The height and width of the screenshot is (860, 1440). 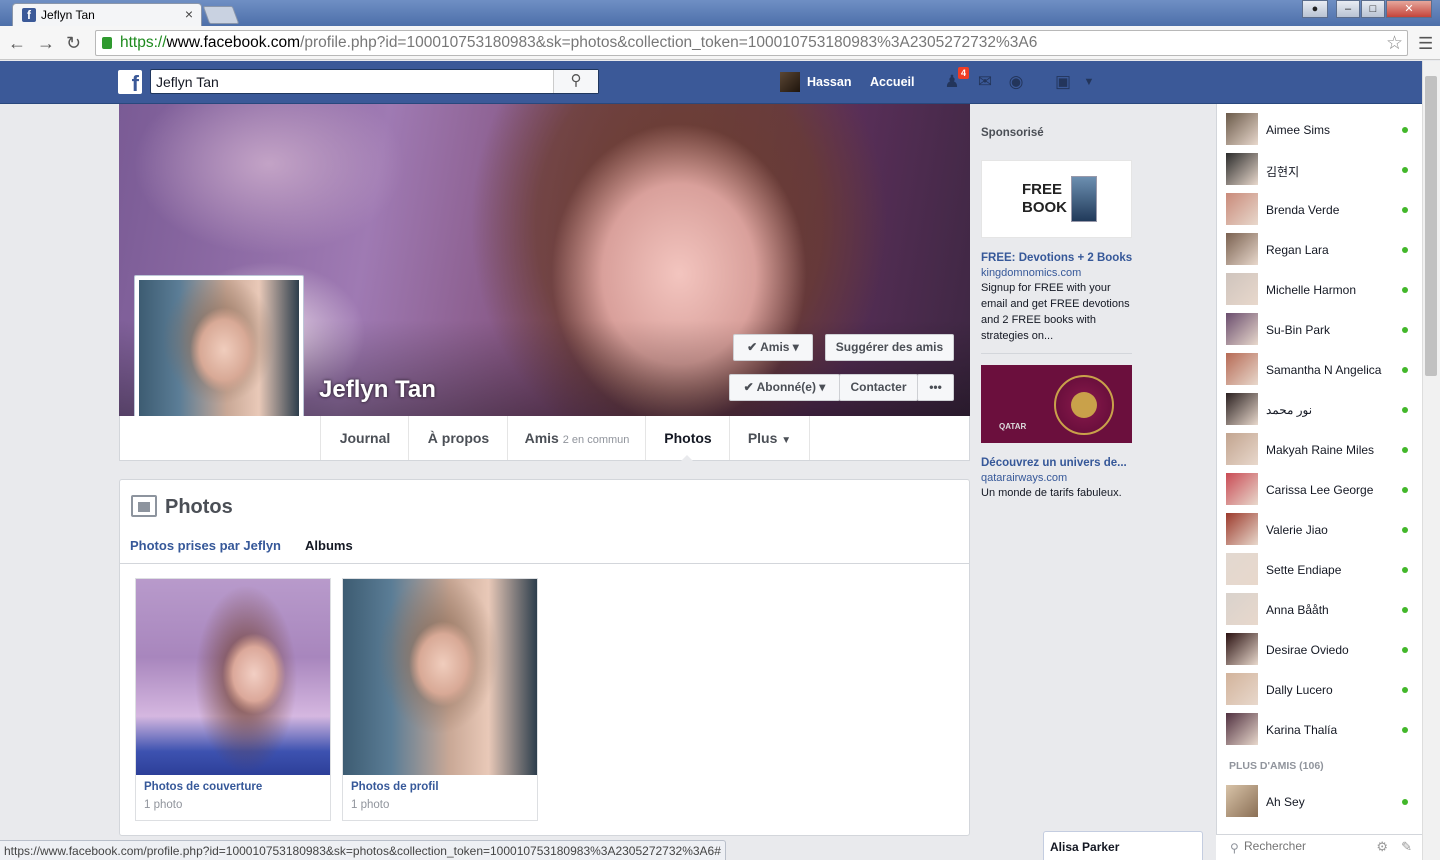 What do you see at coordinates (219, 359) in the screenshot?
I see `profile-picture` at bounding box center [219, 359].